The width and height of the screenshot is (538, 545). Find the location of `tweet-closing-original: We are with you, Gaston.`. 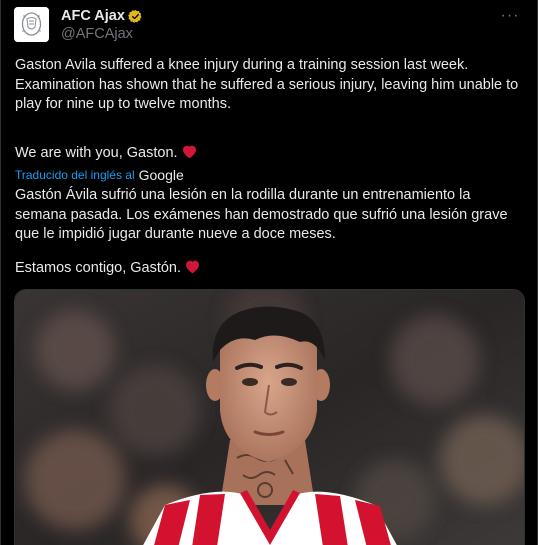

tweet-closing-original: We are with you, Gaston. is located at coordinates (270, 154).